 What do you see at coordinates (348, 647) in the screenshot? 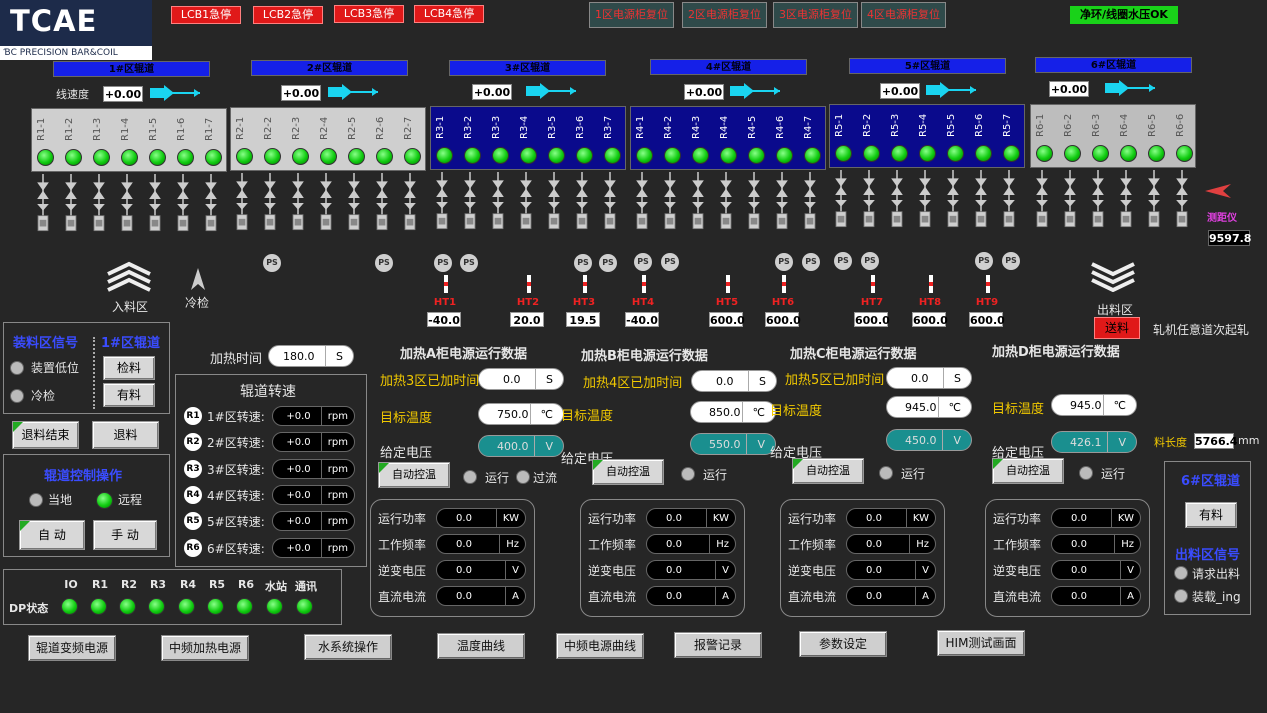
I see `nav-water-system: 水系统操作` at bounding box center [348, 647].